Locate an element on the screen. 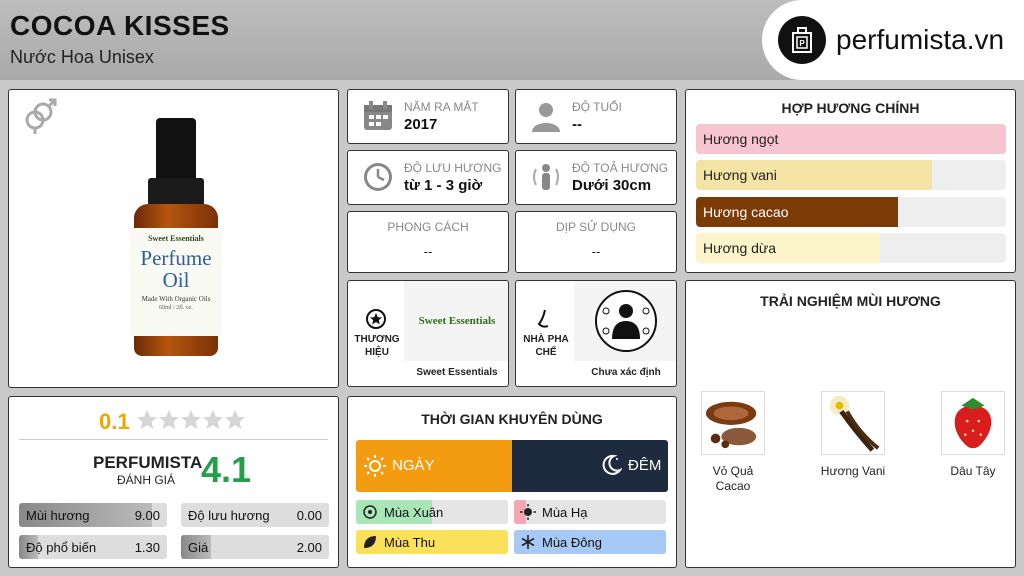  perfumer-card: NHÀ PHA CHẾ Chưa xác định is located at coordinates (596, 333).